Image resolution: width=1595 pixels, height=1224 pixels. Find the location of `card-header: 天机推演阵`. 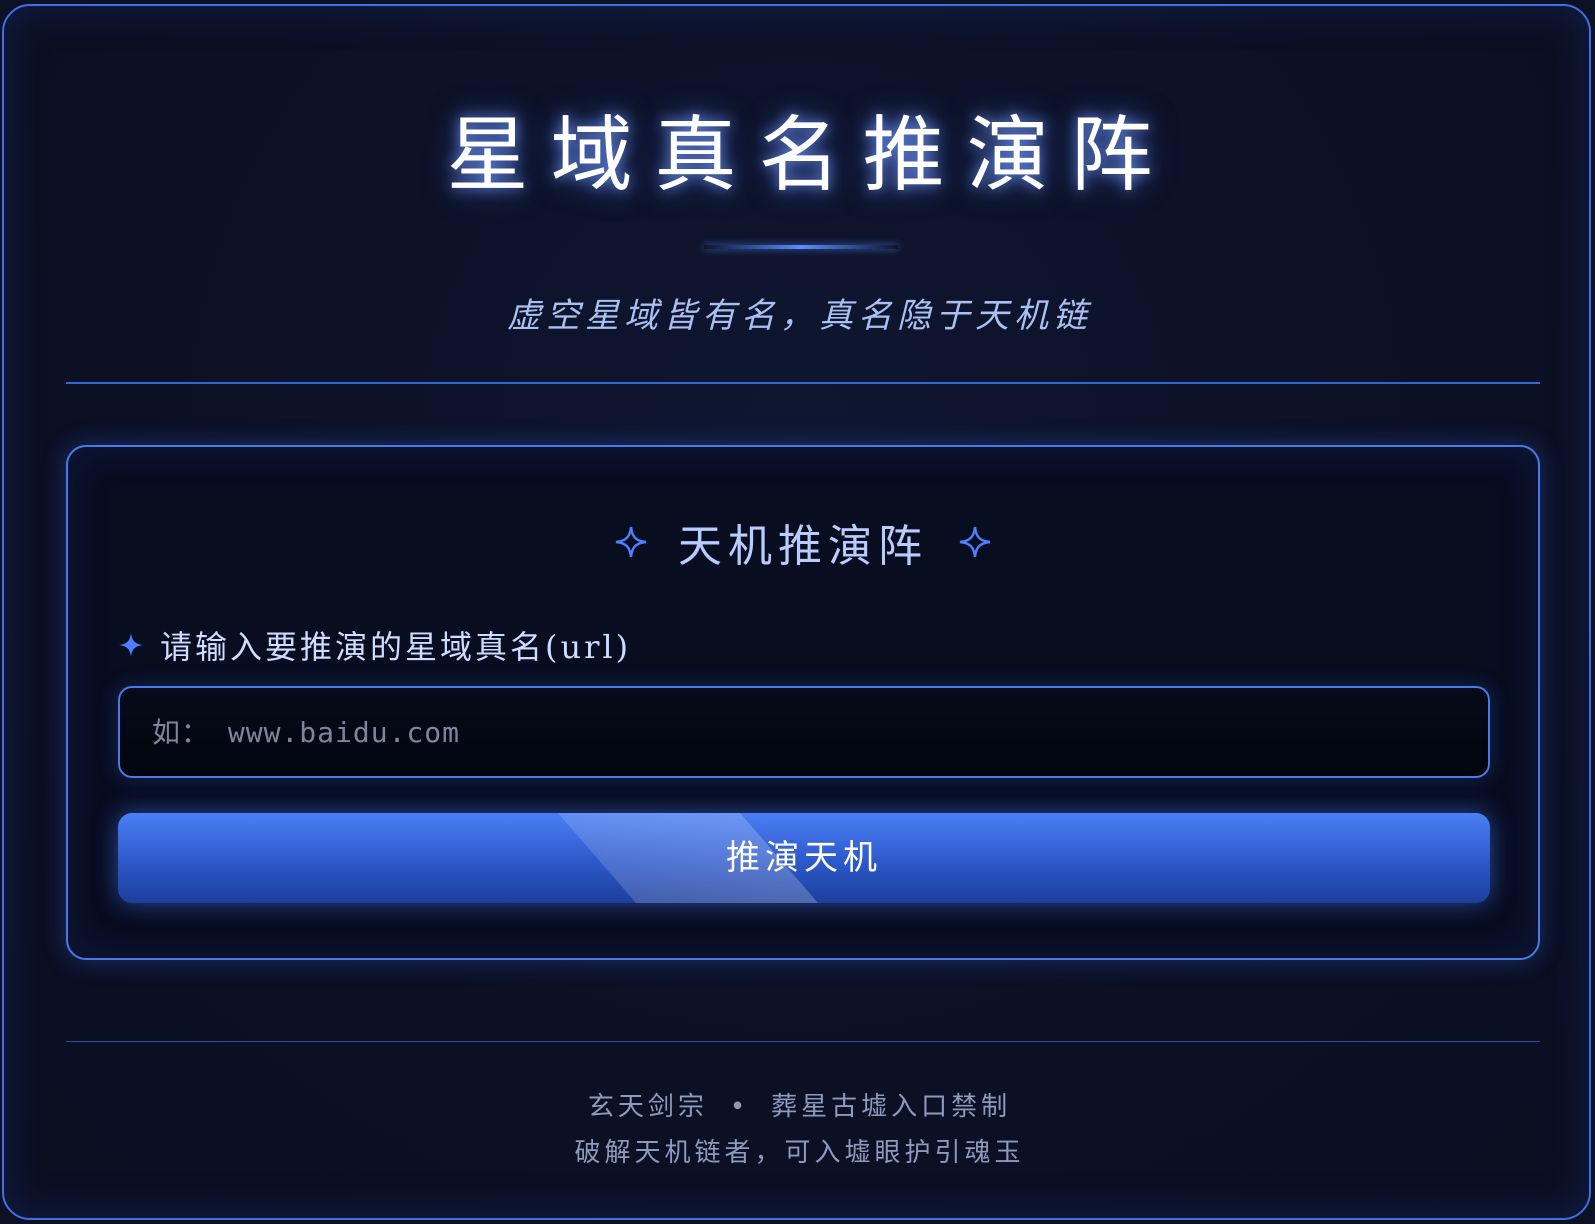

card-header: 天机推演阵 is located at coordinates (803, 542).